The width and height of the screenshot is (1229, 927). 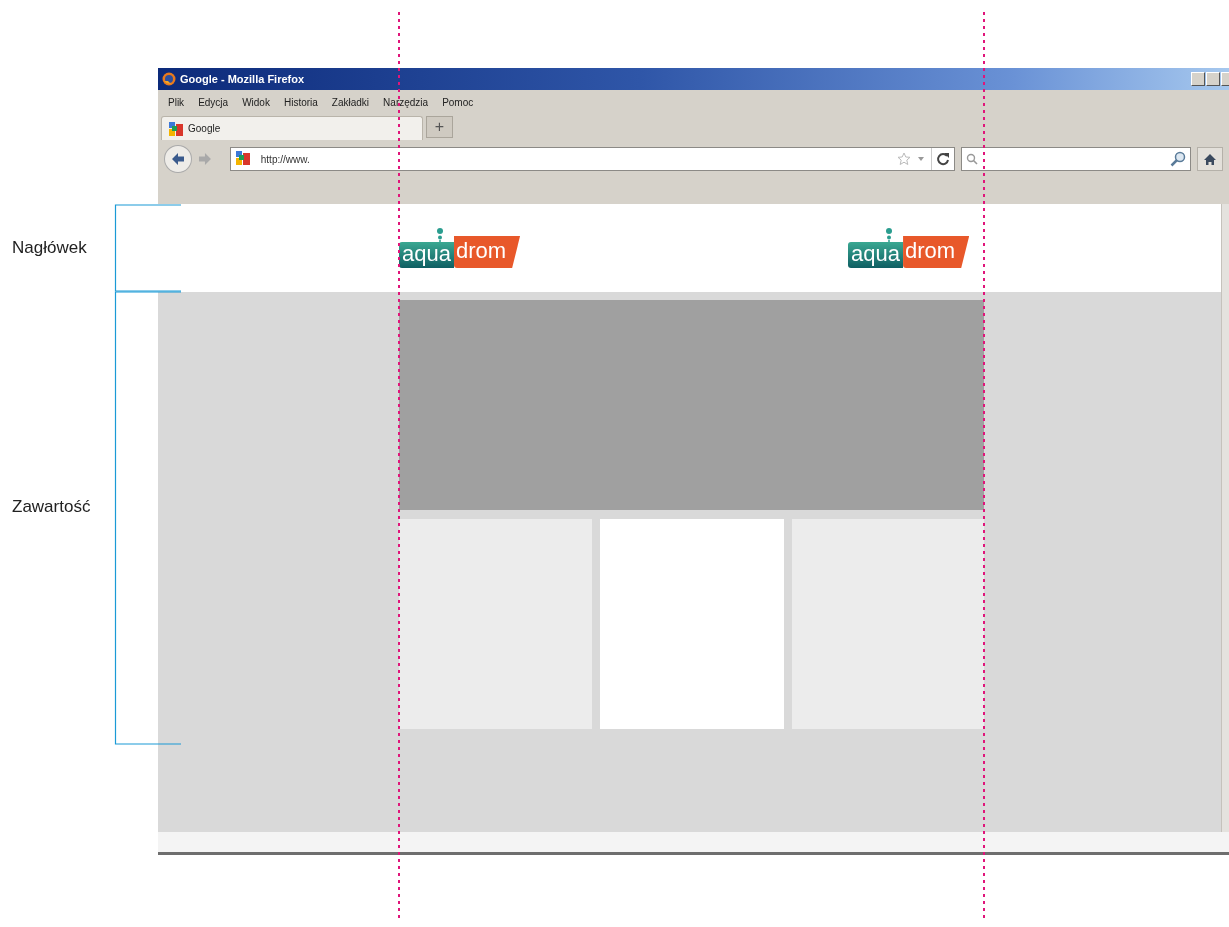 What do you see at coordinates (350, 102) in the screenshot?
I see `menu-item: Zakładki` at bounding box center [350, 102].